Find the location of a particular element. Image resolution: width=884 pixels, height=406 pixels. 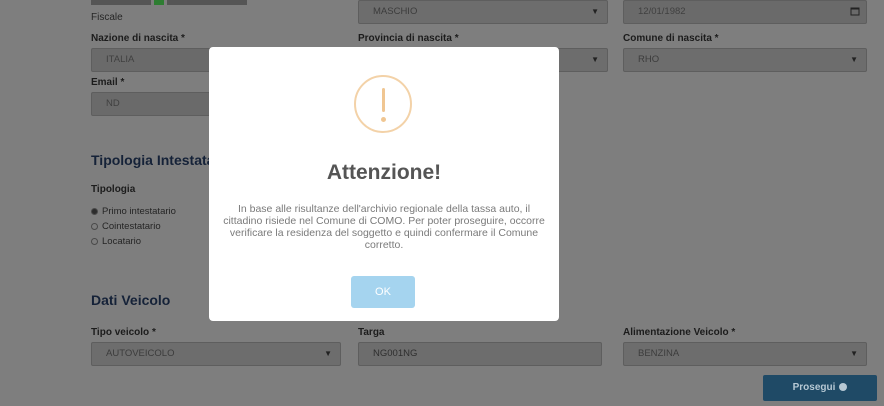

tipo-veicolo-label: Tipo veicolo * is located at coordinates (123, 332).